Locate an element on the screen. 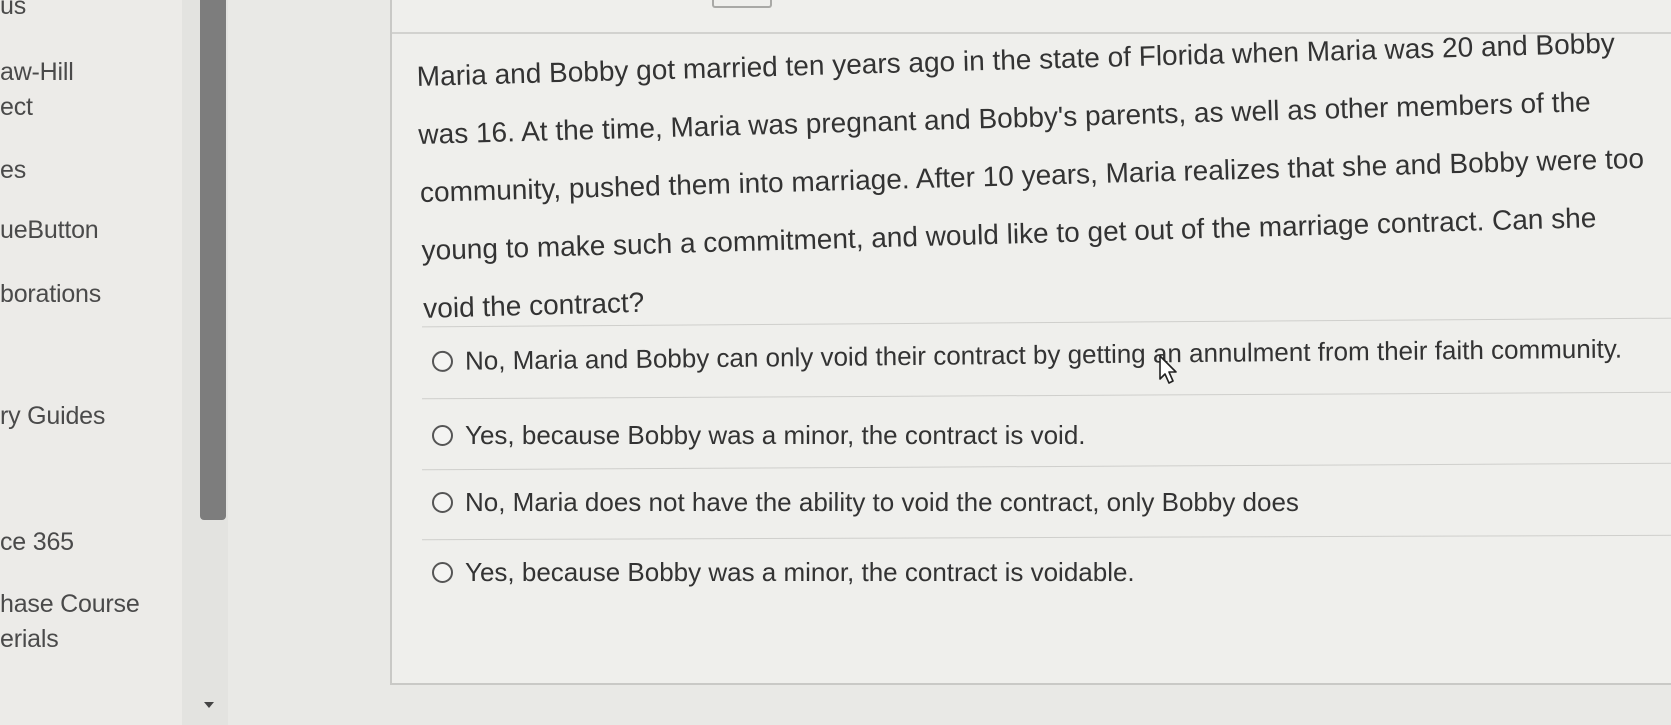 The image size is (1671, 725). scrollbar-thumb is located at coordinates (213, 260).